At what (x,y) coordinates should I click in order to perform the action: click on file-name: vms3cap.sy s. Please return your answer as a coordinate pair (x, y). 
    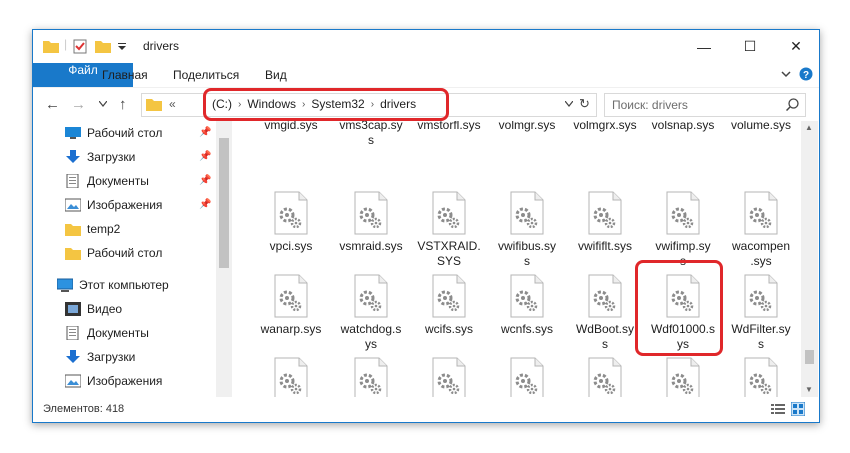
    Looking at the image, I should click on (371, 134).